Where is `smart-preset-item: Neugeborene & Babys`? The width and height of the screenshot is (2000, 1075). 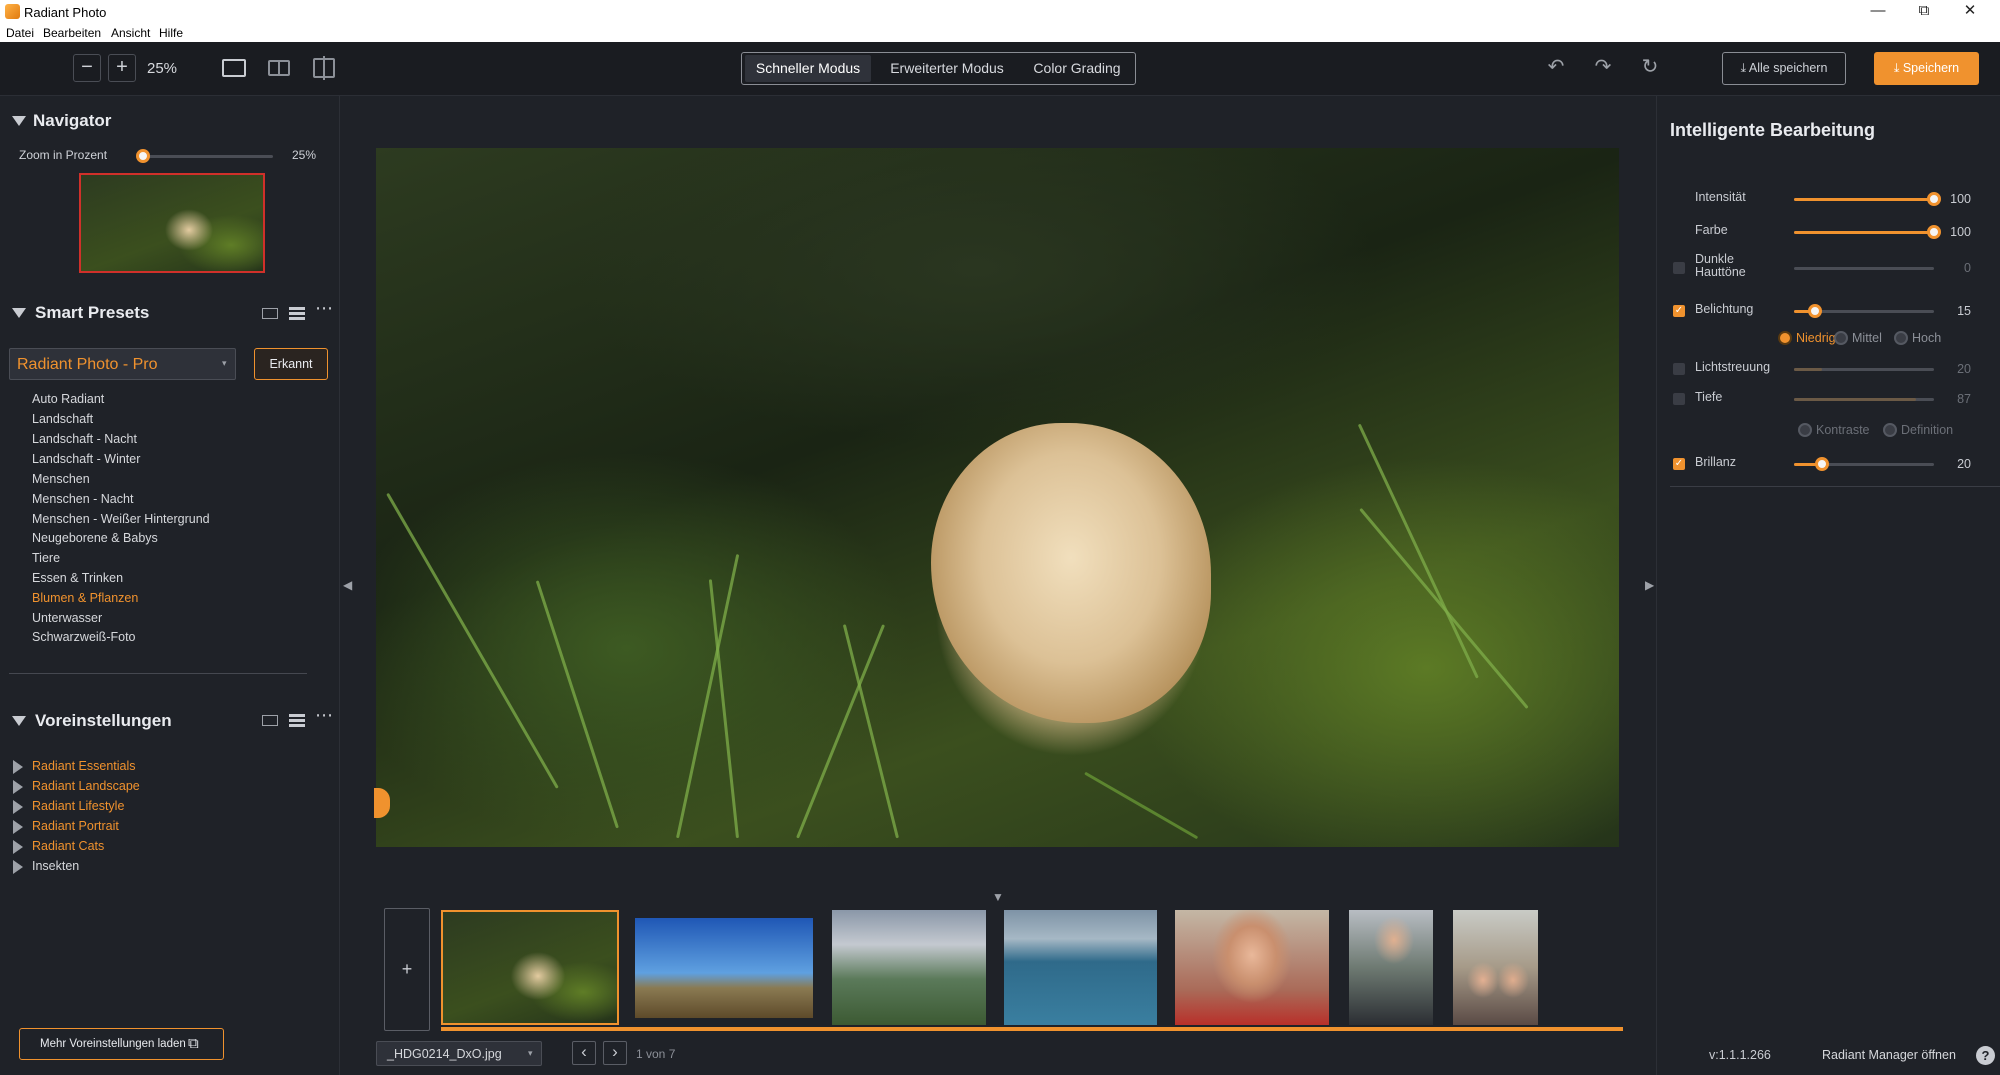 smart-preset-item: Neugeborene & Babys is located at coordinates (95, 538).